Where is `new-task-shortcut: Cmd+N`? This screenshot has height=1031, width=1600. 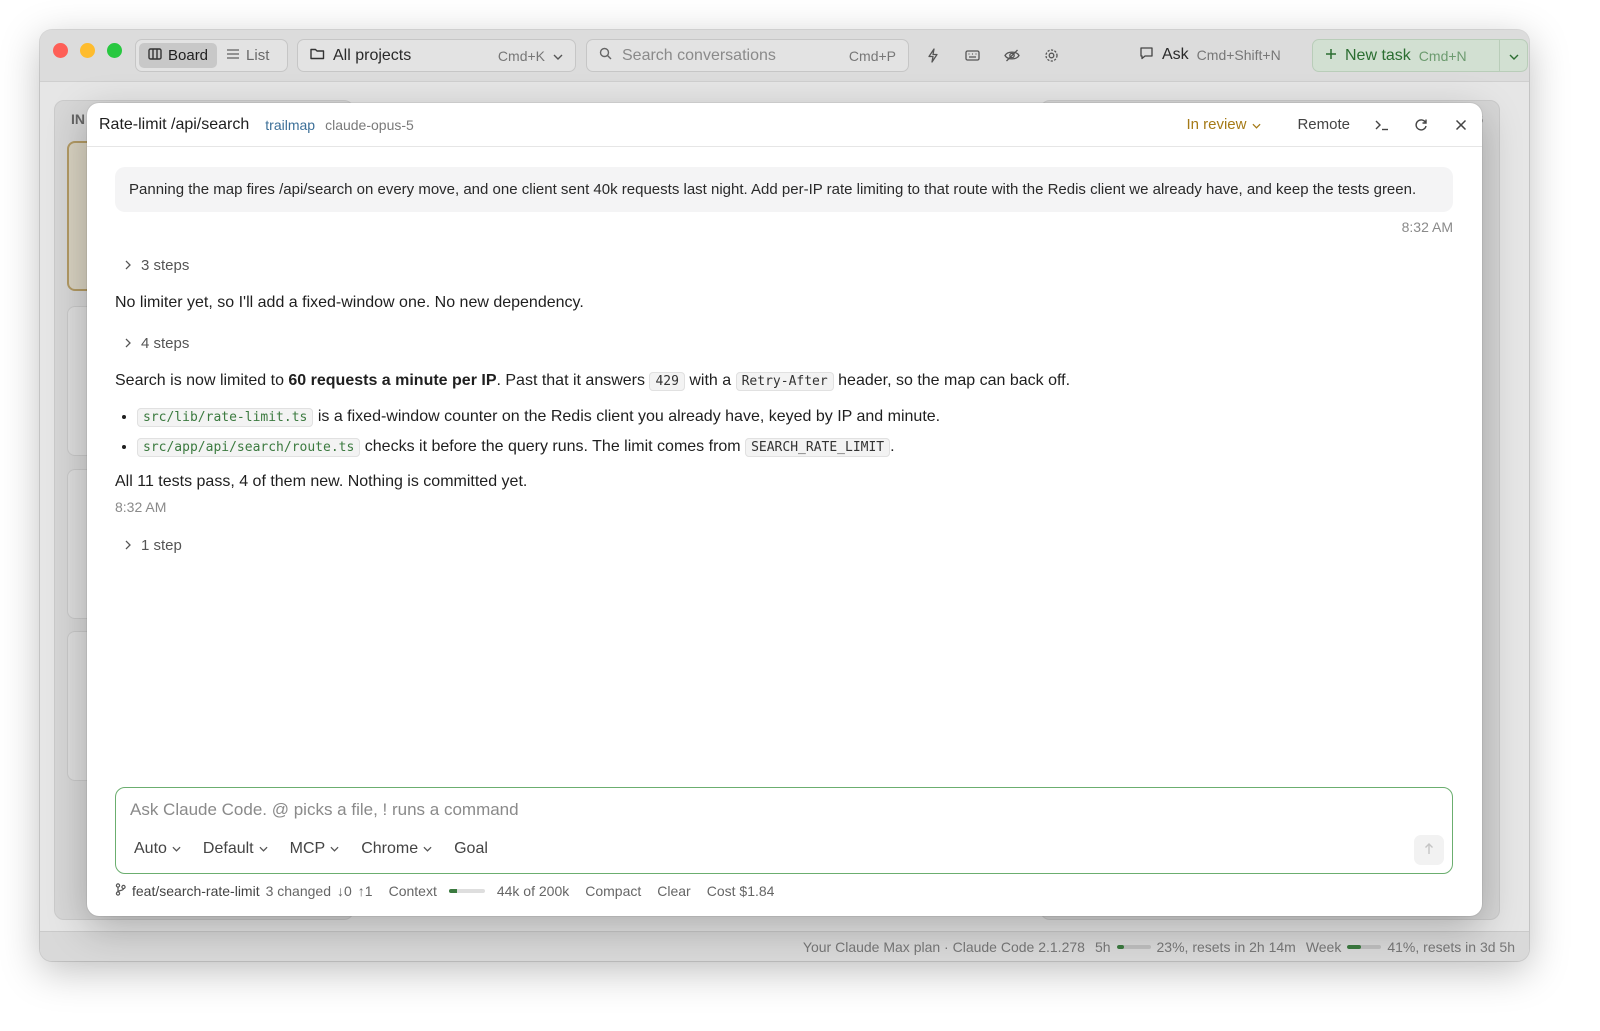 new-task-shortcut: Cmd+N is located at coordinates (1442, 55).